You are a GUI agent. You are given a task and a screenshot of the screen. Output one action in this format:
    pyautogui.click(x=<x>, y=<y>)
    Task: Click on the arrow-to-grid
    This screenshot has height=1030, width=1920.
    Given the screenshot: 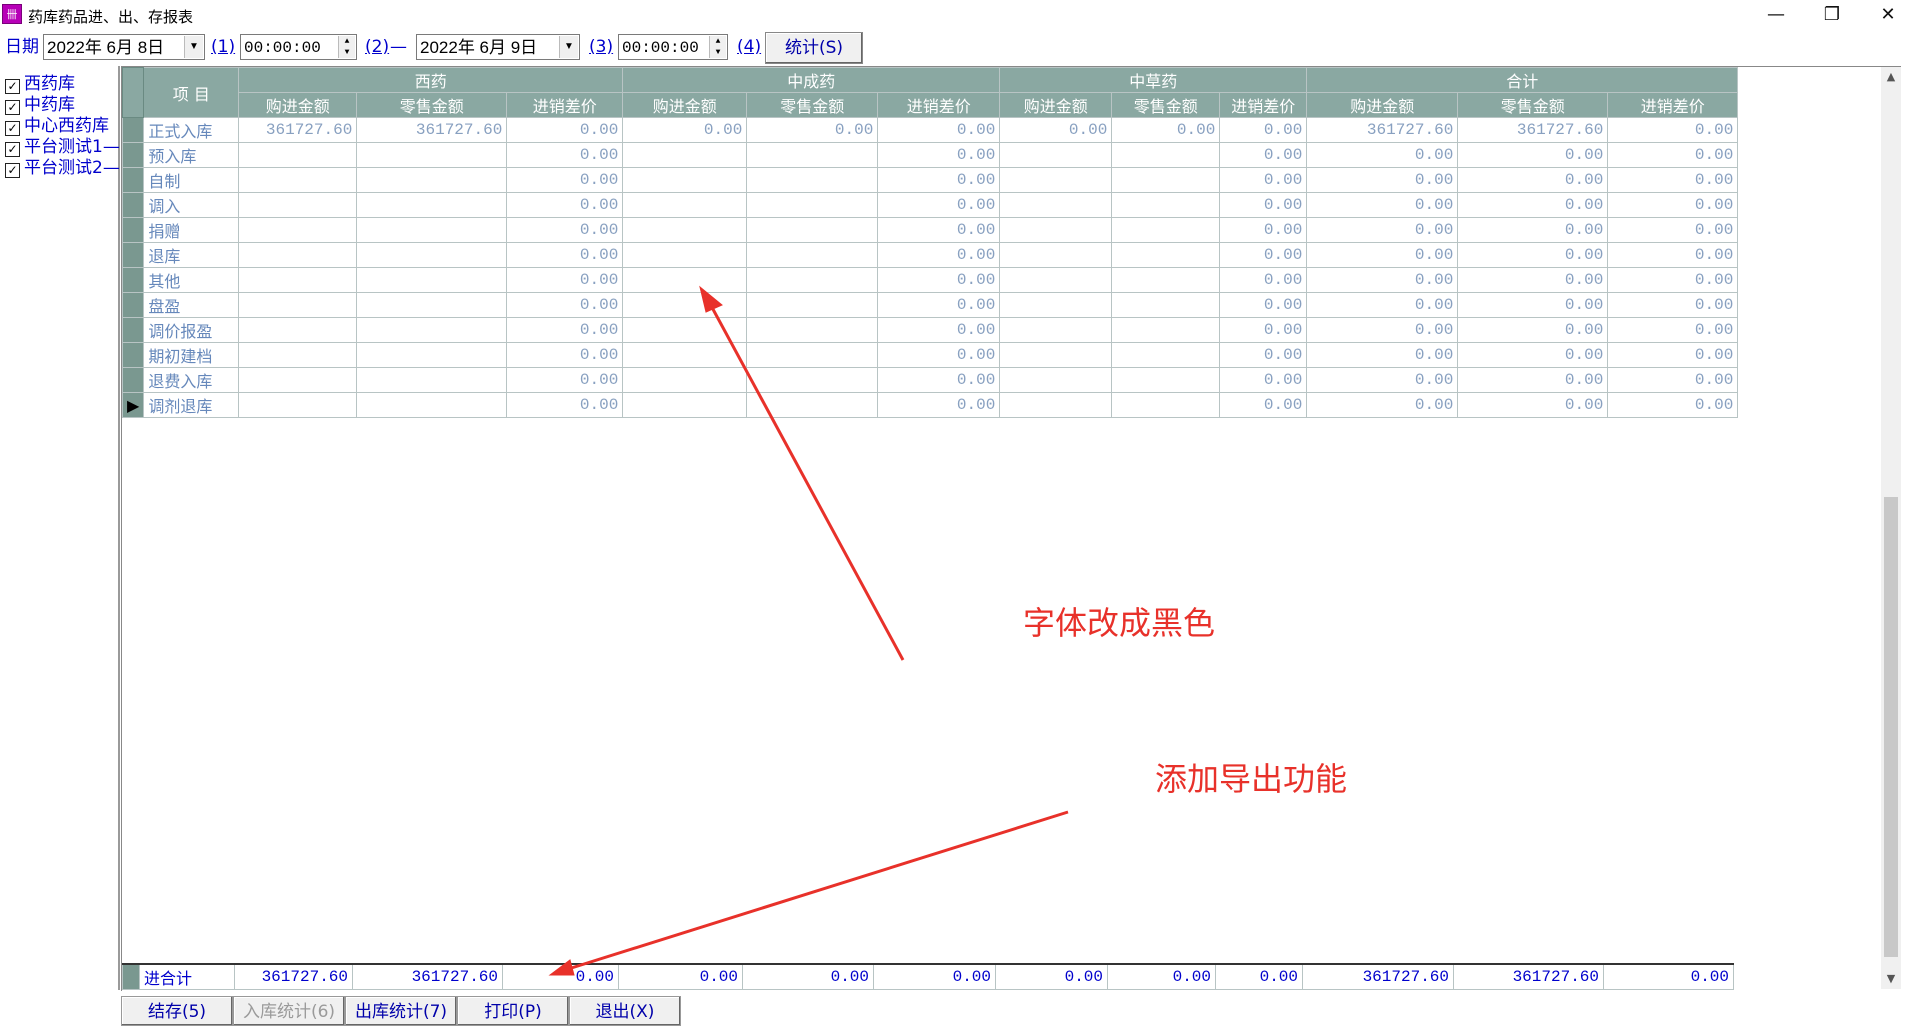 What is the action you would take?
    pyautogui.click(x=805, y=480)
    